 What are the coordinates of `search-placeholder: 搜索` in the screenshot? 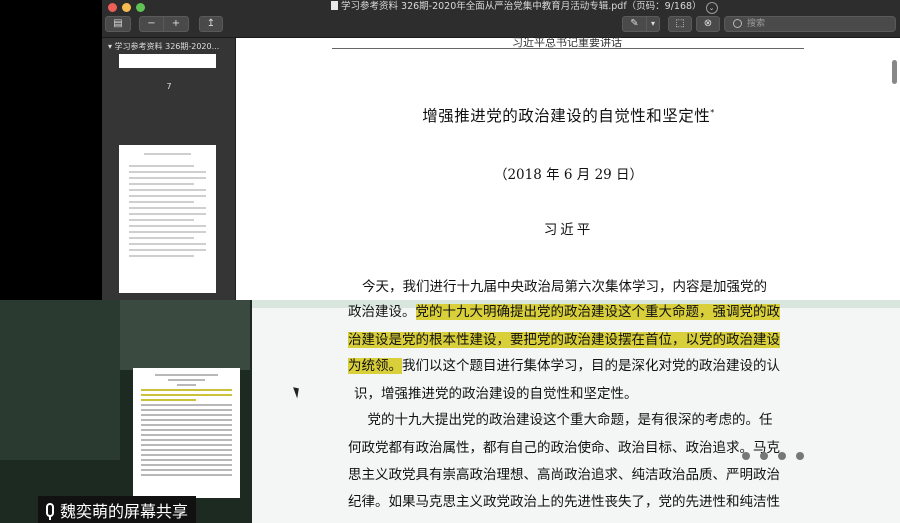 It's located at (756, 24).